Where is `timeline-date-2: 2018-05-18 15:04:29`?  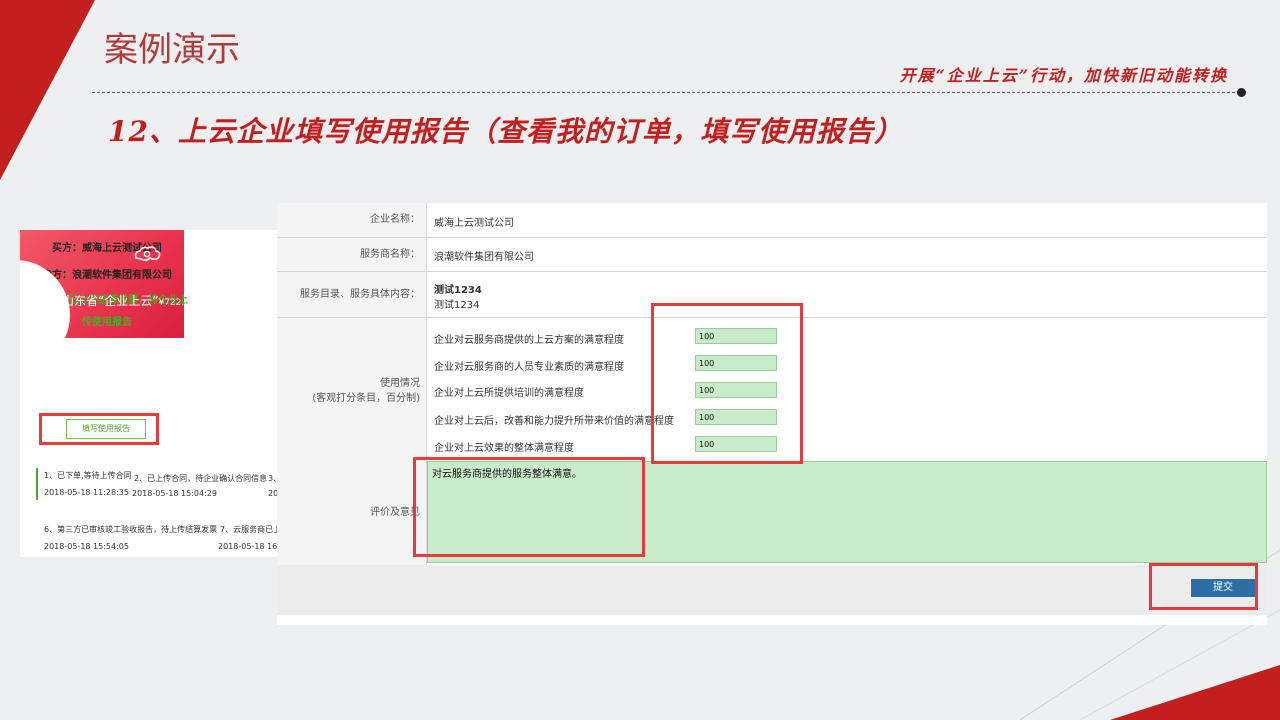 timeline-date-2: 2018-05-18 15:04:29 is located at coordinates (174, 493).